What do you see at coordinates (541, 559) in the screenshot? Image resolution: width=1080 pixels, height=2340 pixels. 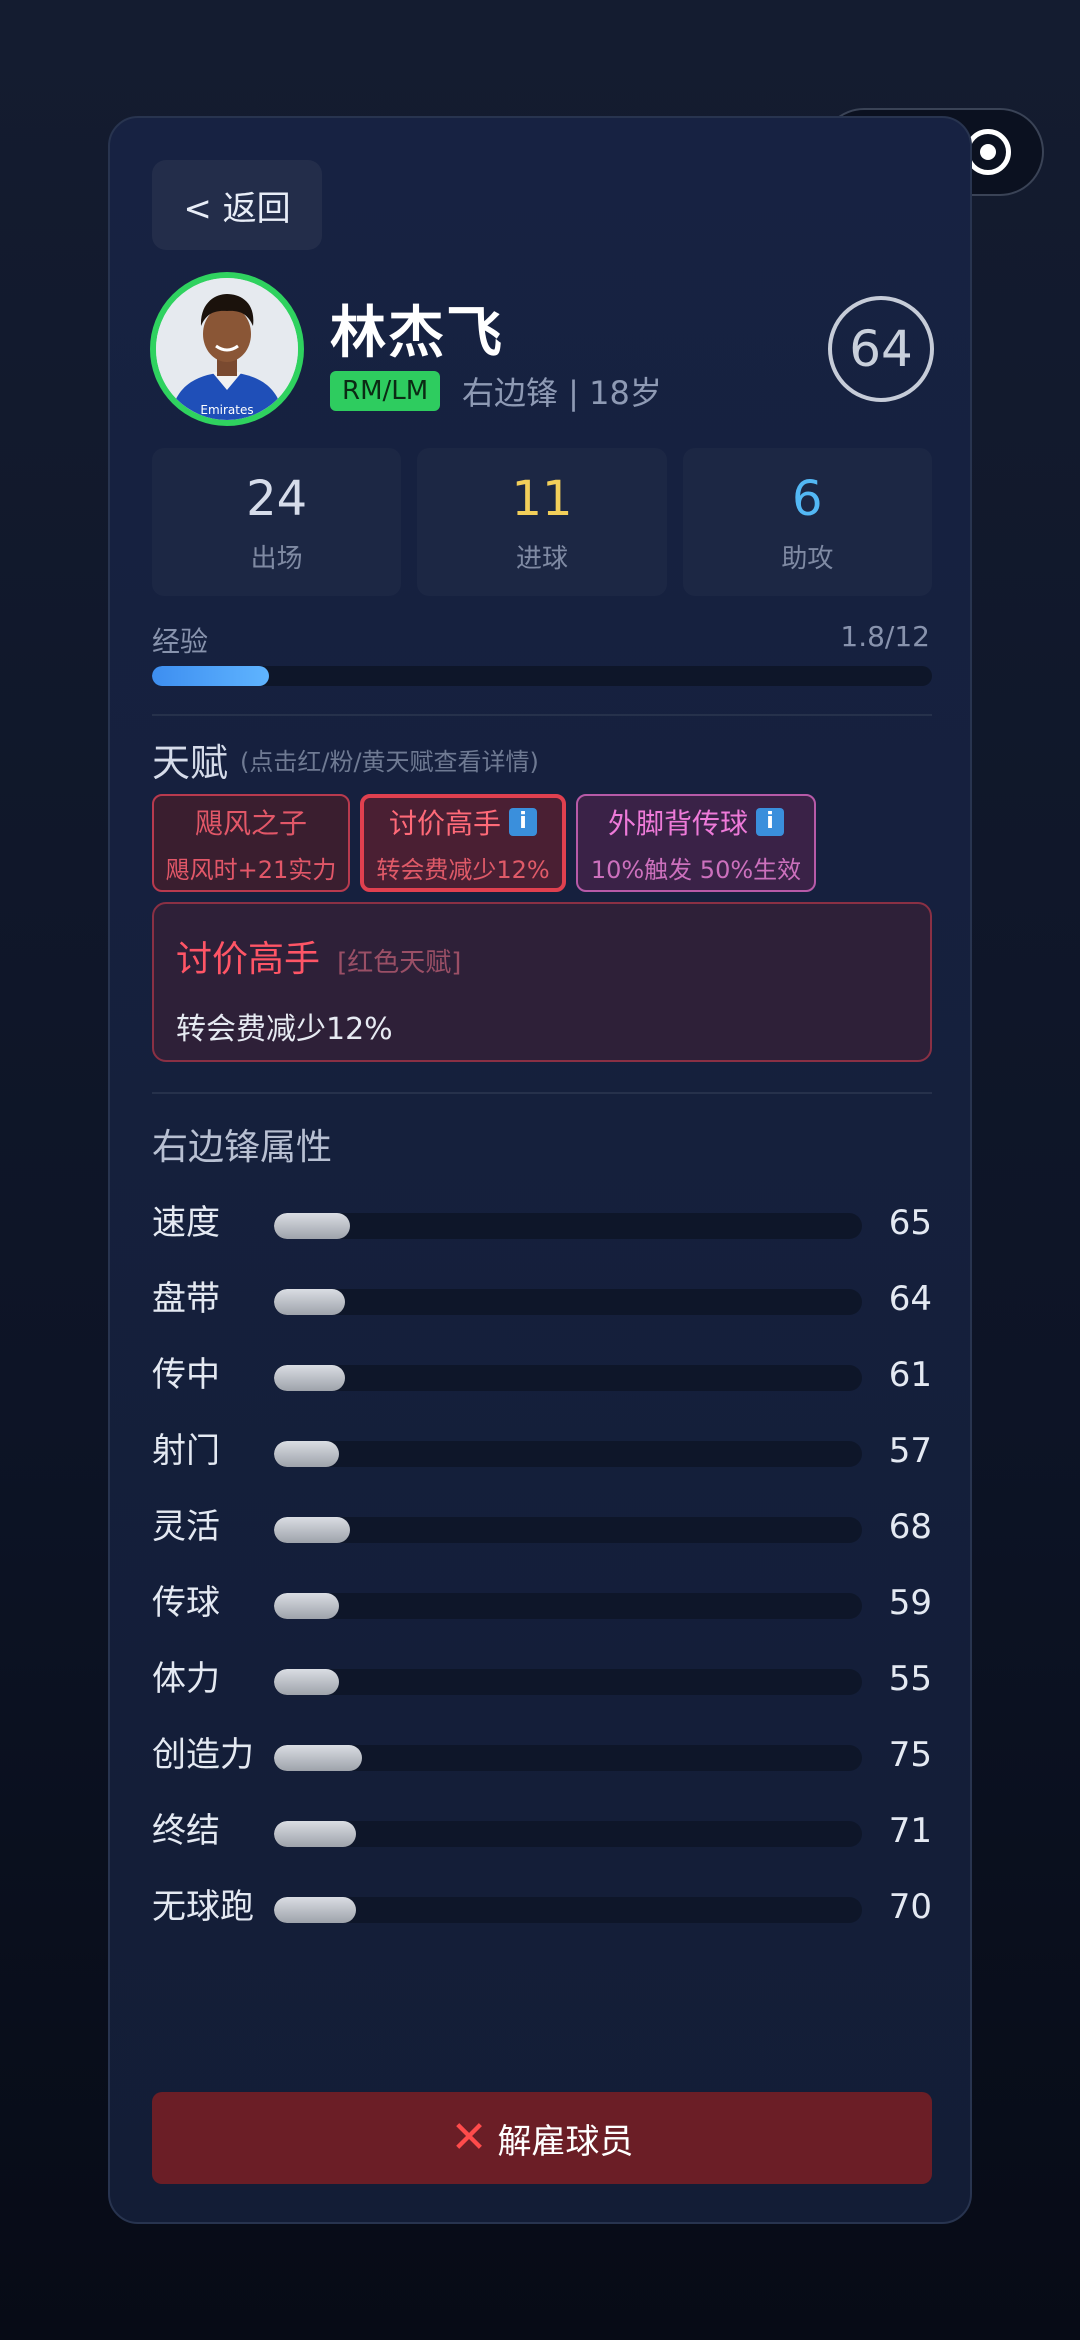 I see `stat-label: 进球` at bounding box center [541, 559].